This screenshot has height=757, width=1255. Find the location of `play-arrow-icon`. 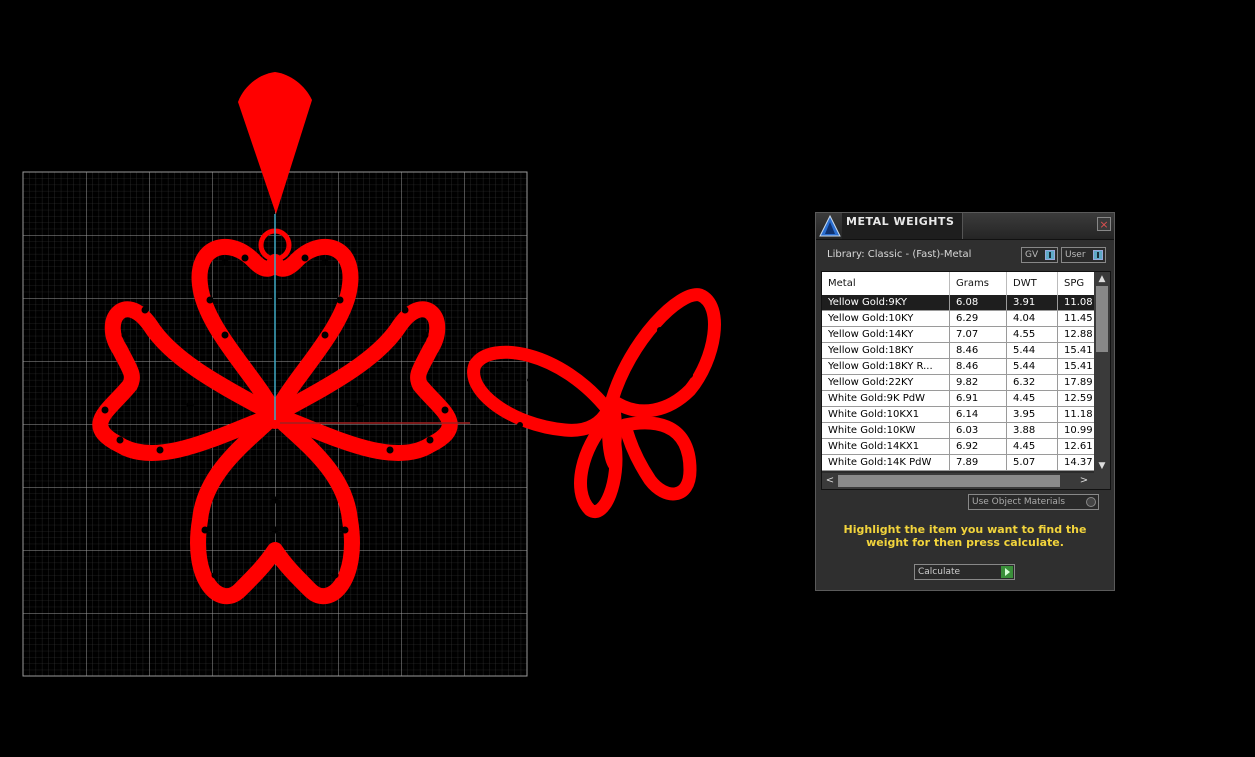

play-arrow-icon is located at coordinates (1007, 572).